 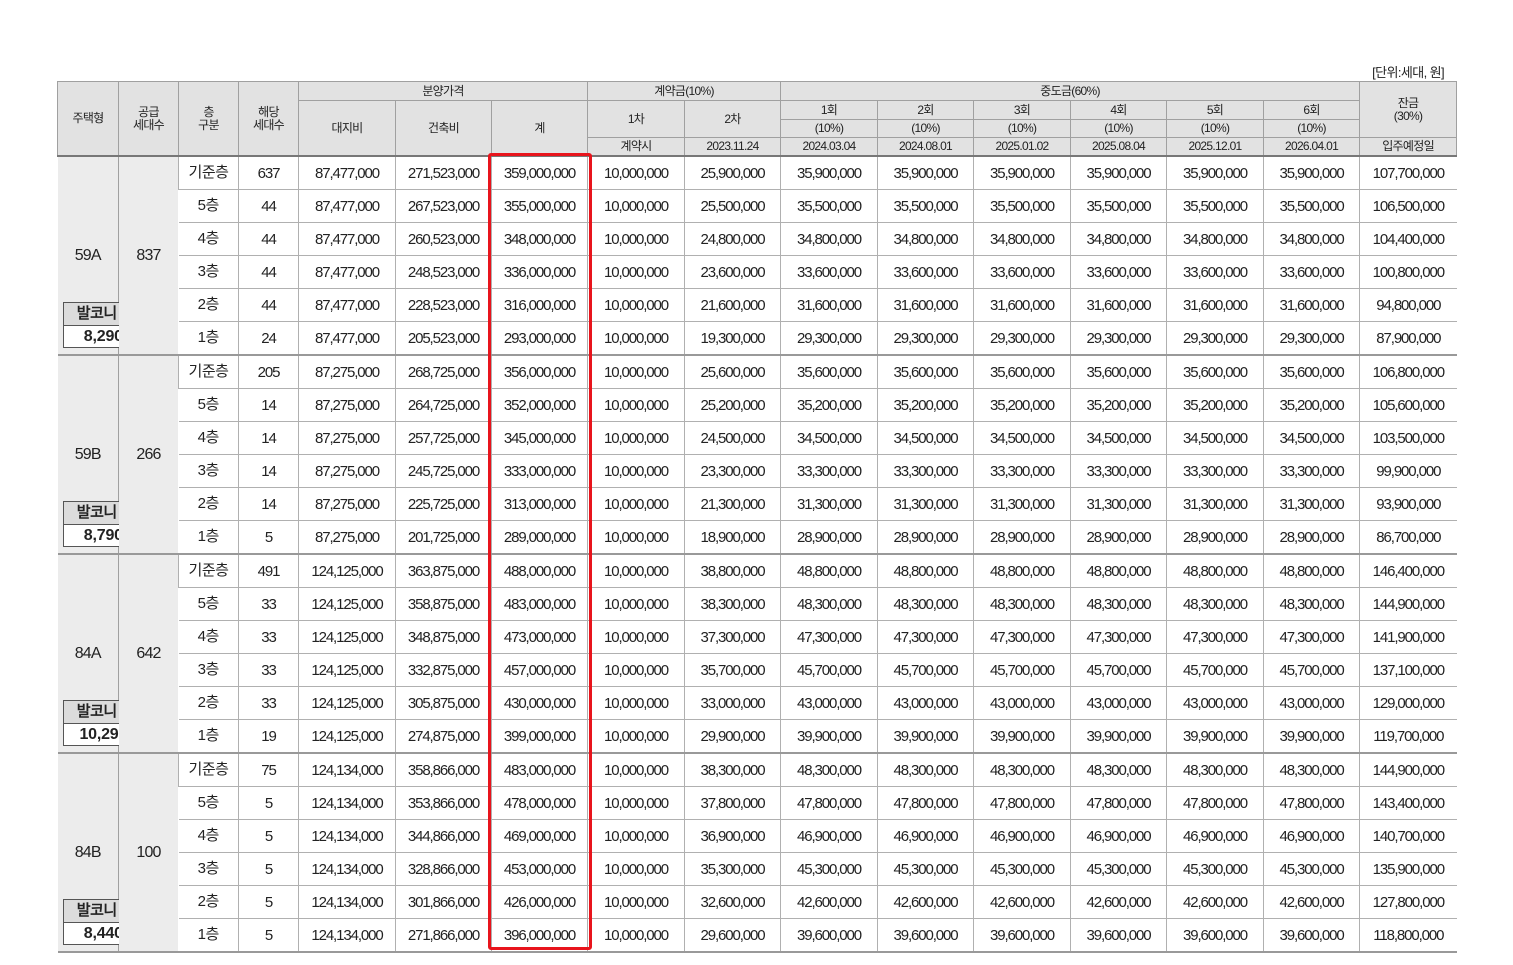 I want to click on middle-payment-cell: 46,900,000, so click(x=1215, y=836).